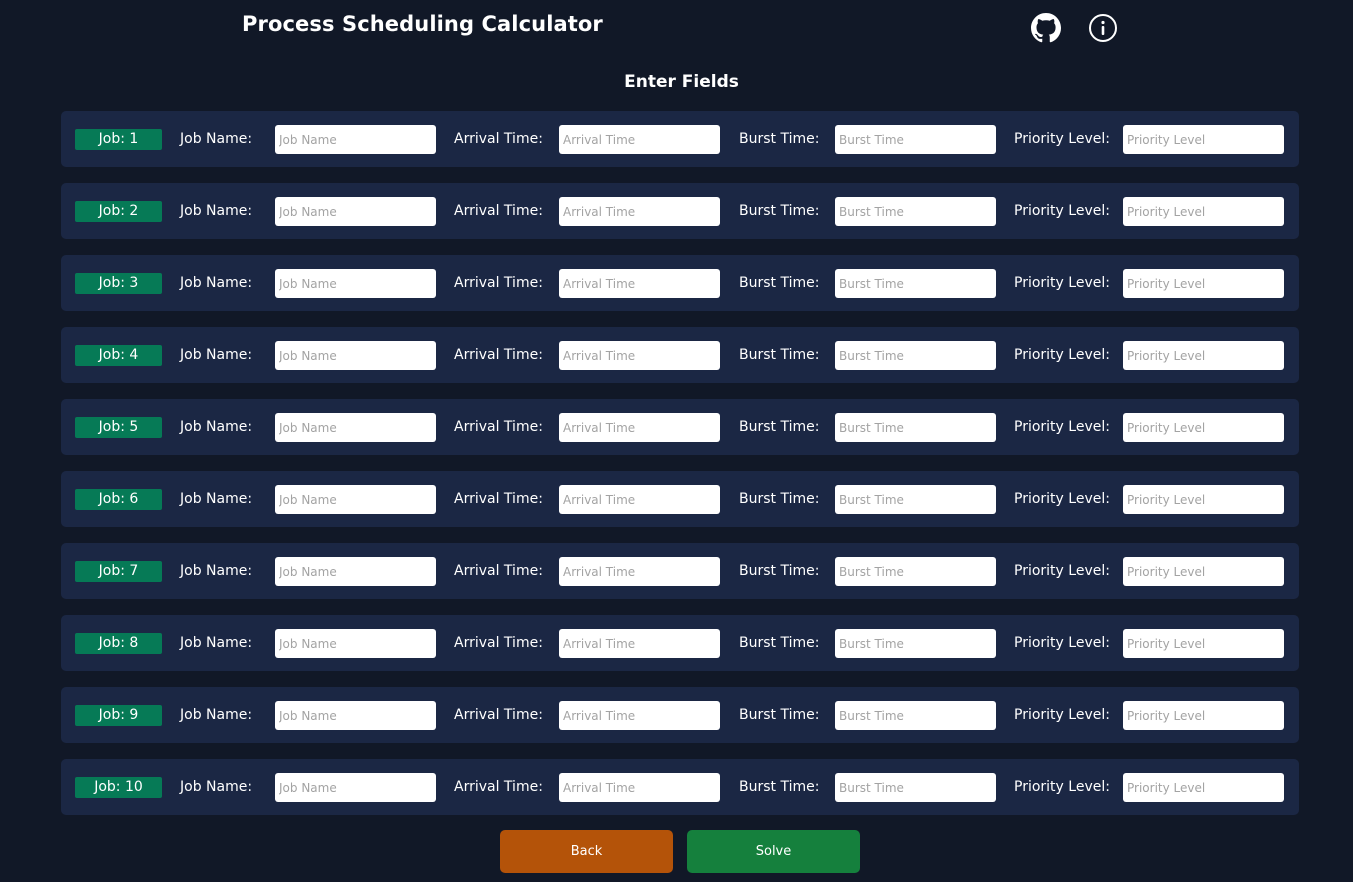  What do you see at coordinates (681, 82) in the screenshot?
I see `section-title: Enter Fields` at bounding box center [681, 82].